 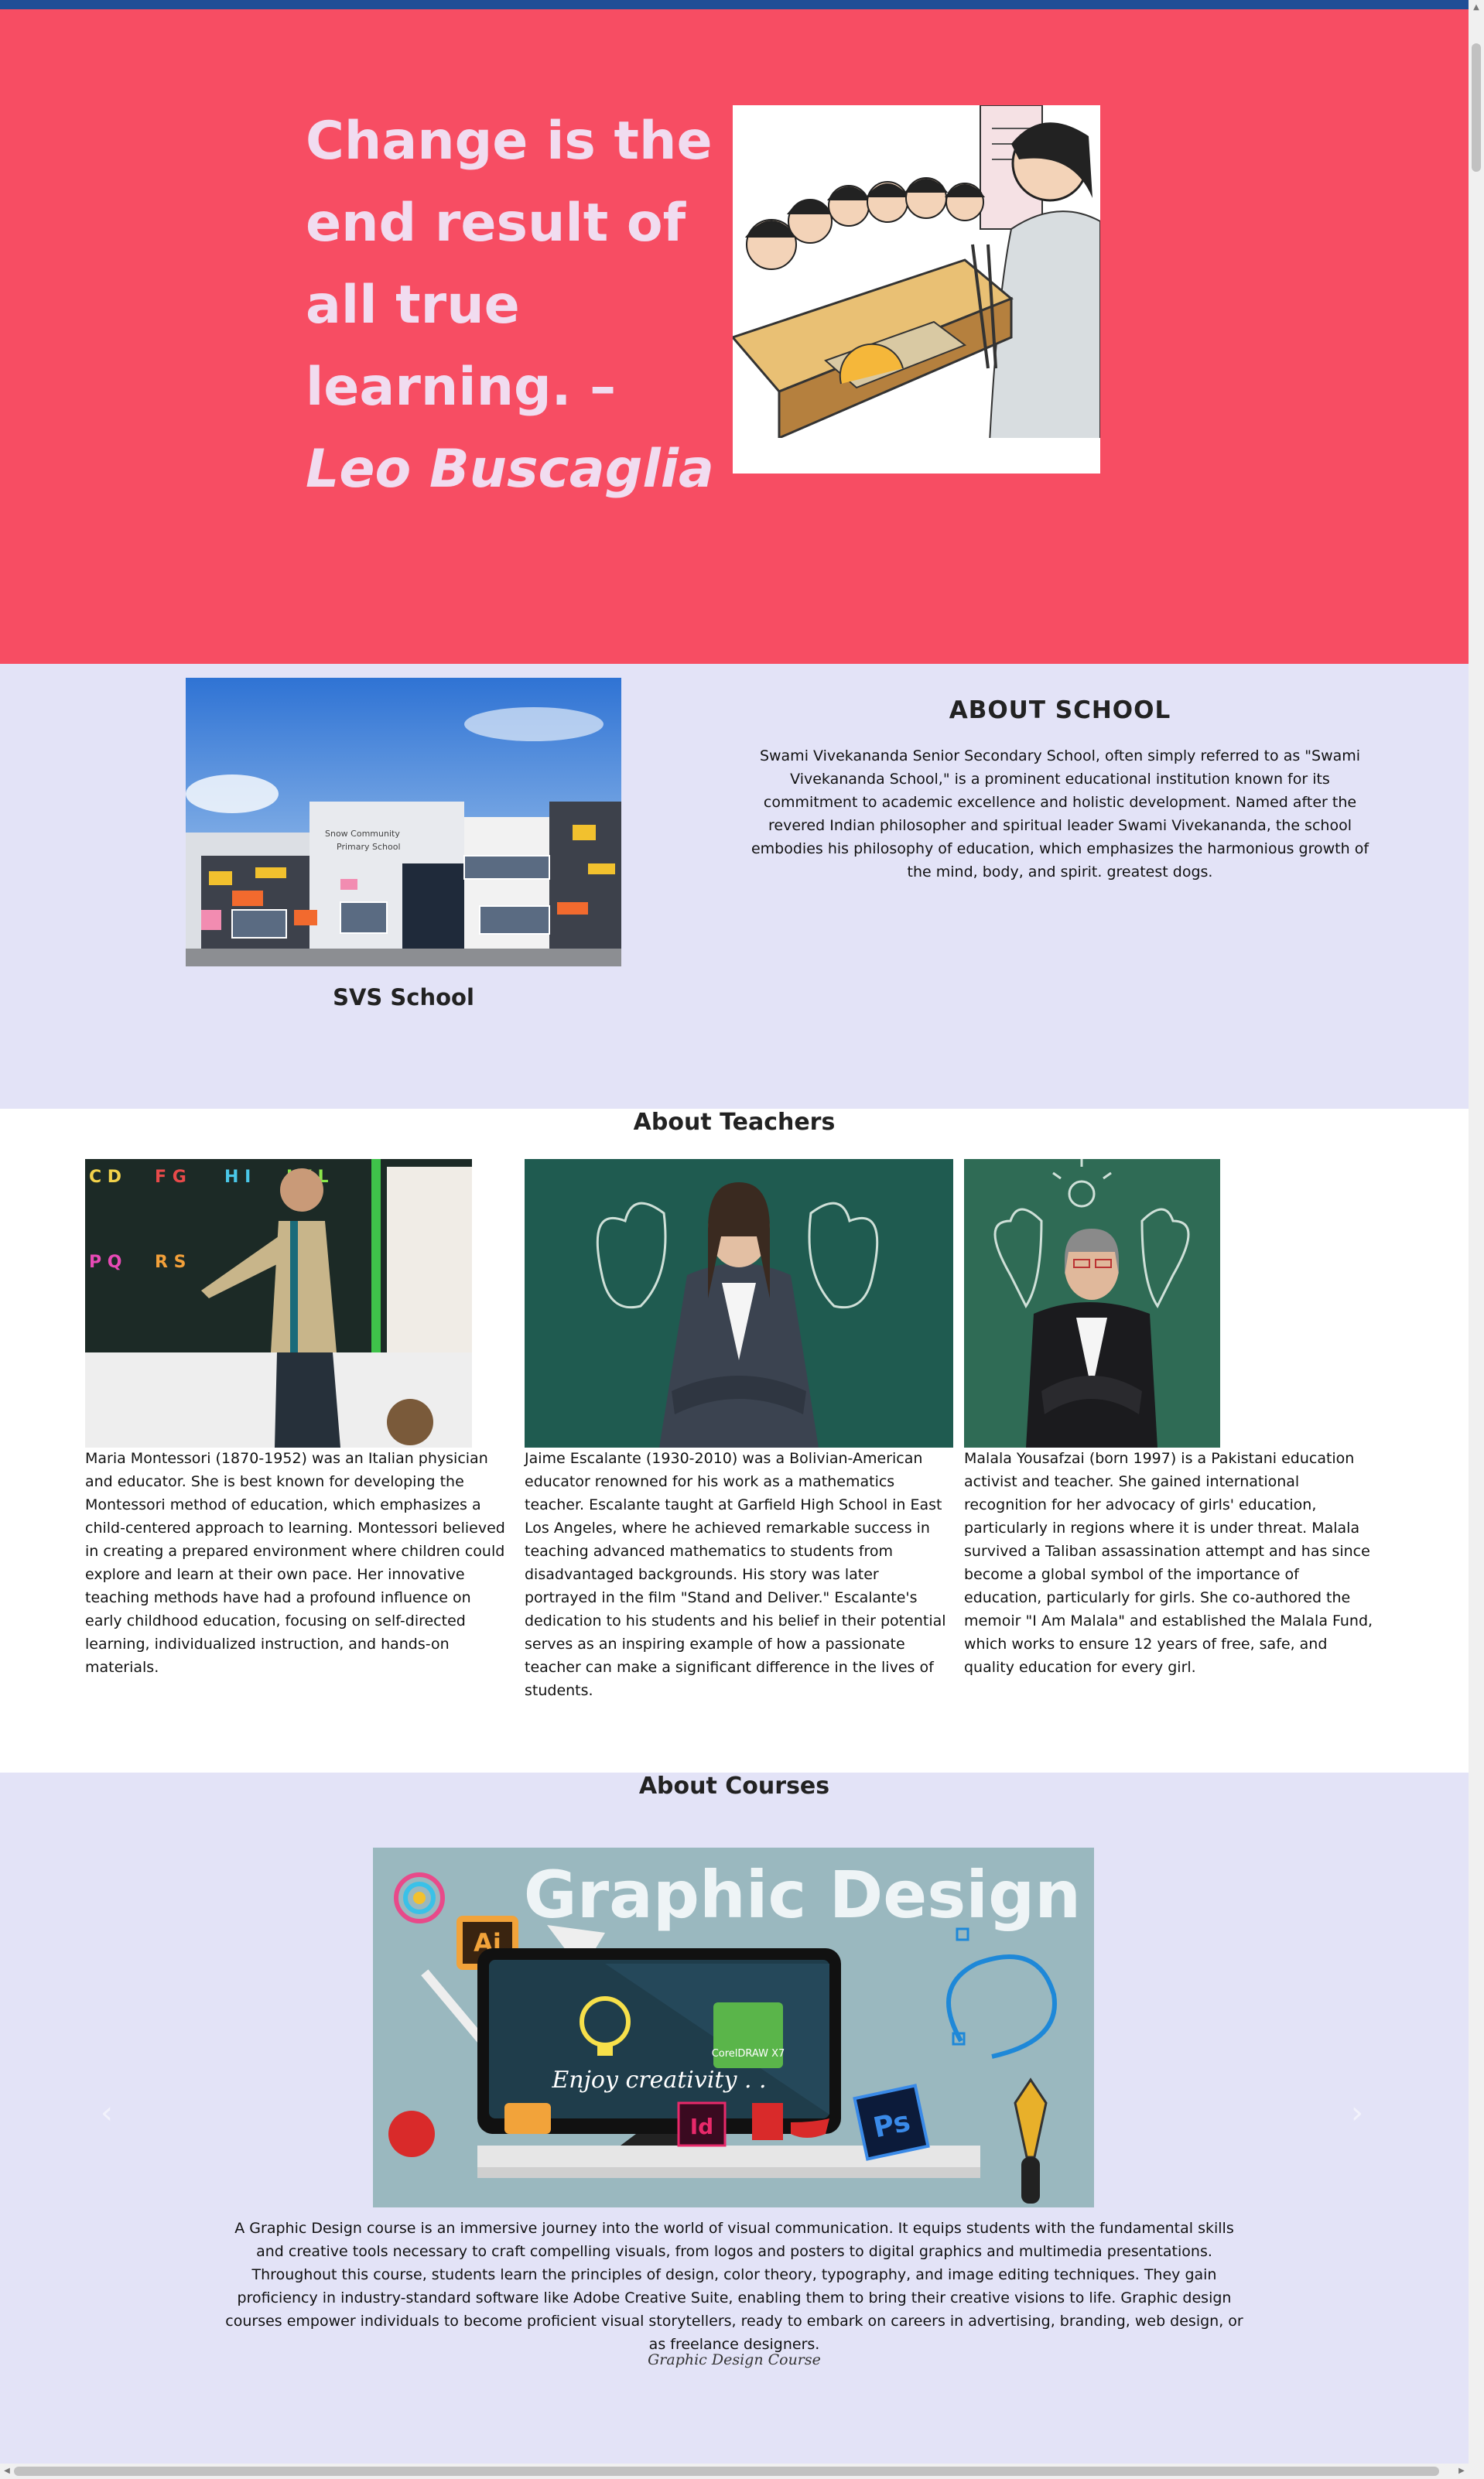 I want to click on scroll-up-icon: ▲, so click(x=1476, y=7).